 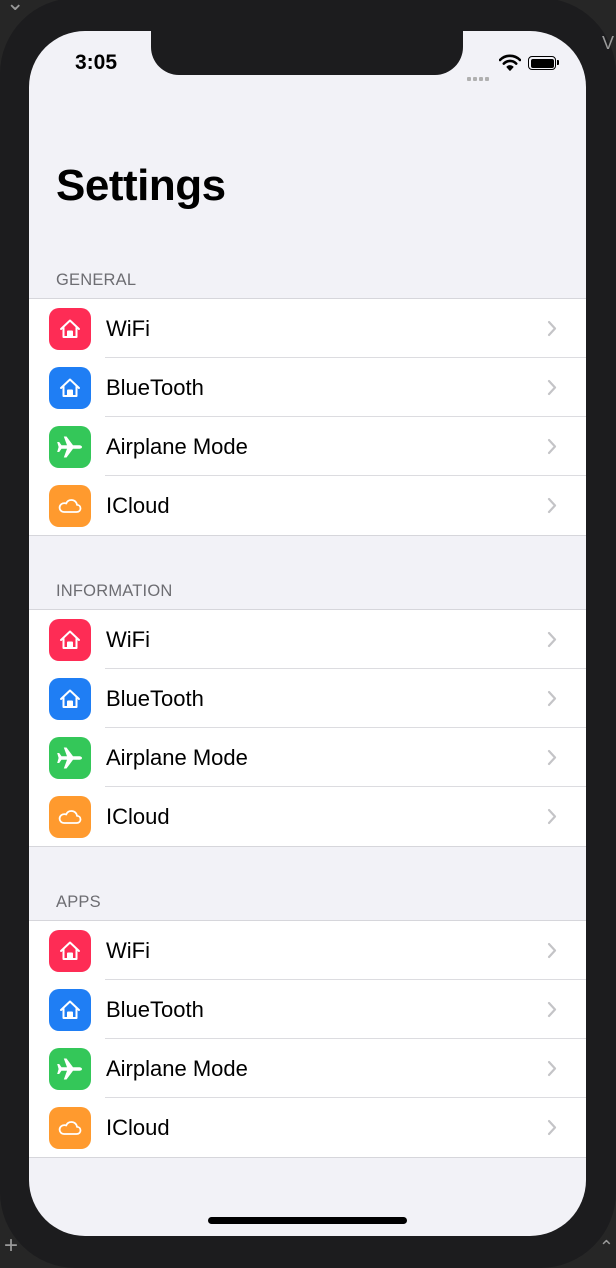 What do you see at coordinates (96, 62) in the screenshot?
I see `status-time: 3:05` at bounding box center [96, 62].